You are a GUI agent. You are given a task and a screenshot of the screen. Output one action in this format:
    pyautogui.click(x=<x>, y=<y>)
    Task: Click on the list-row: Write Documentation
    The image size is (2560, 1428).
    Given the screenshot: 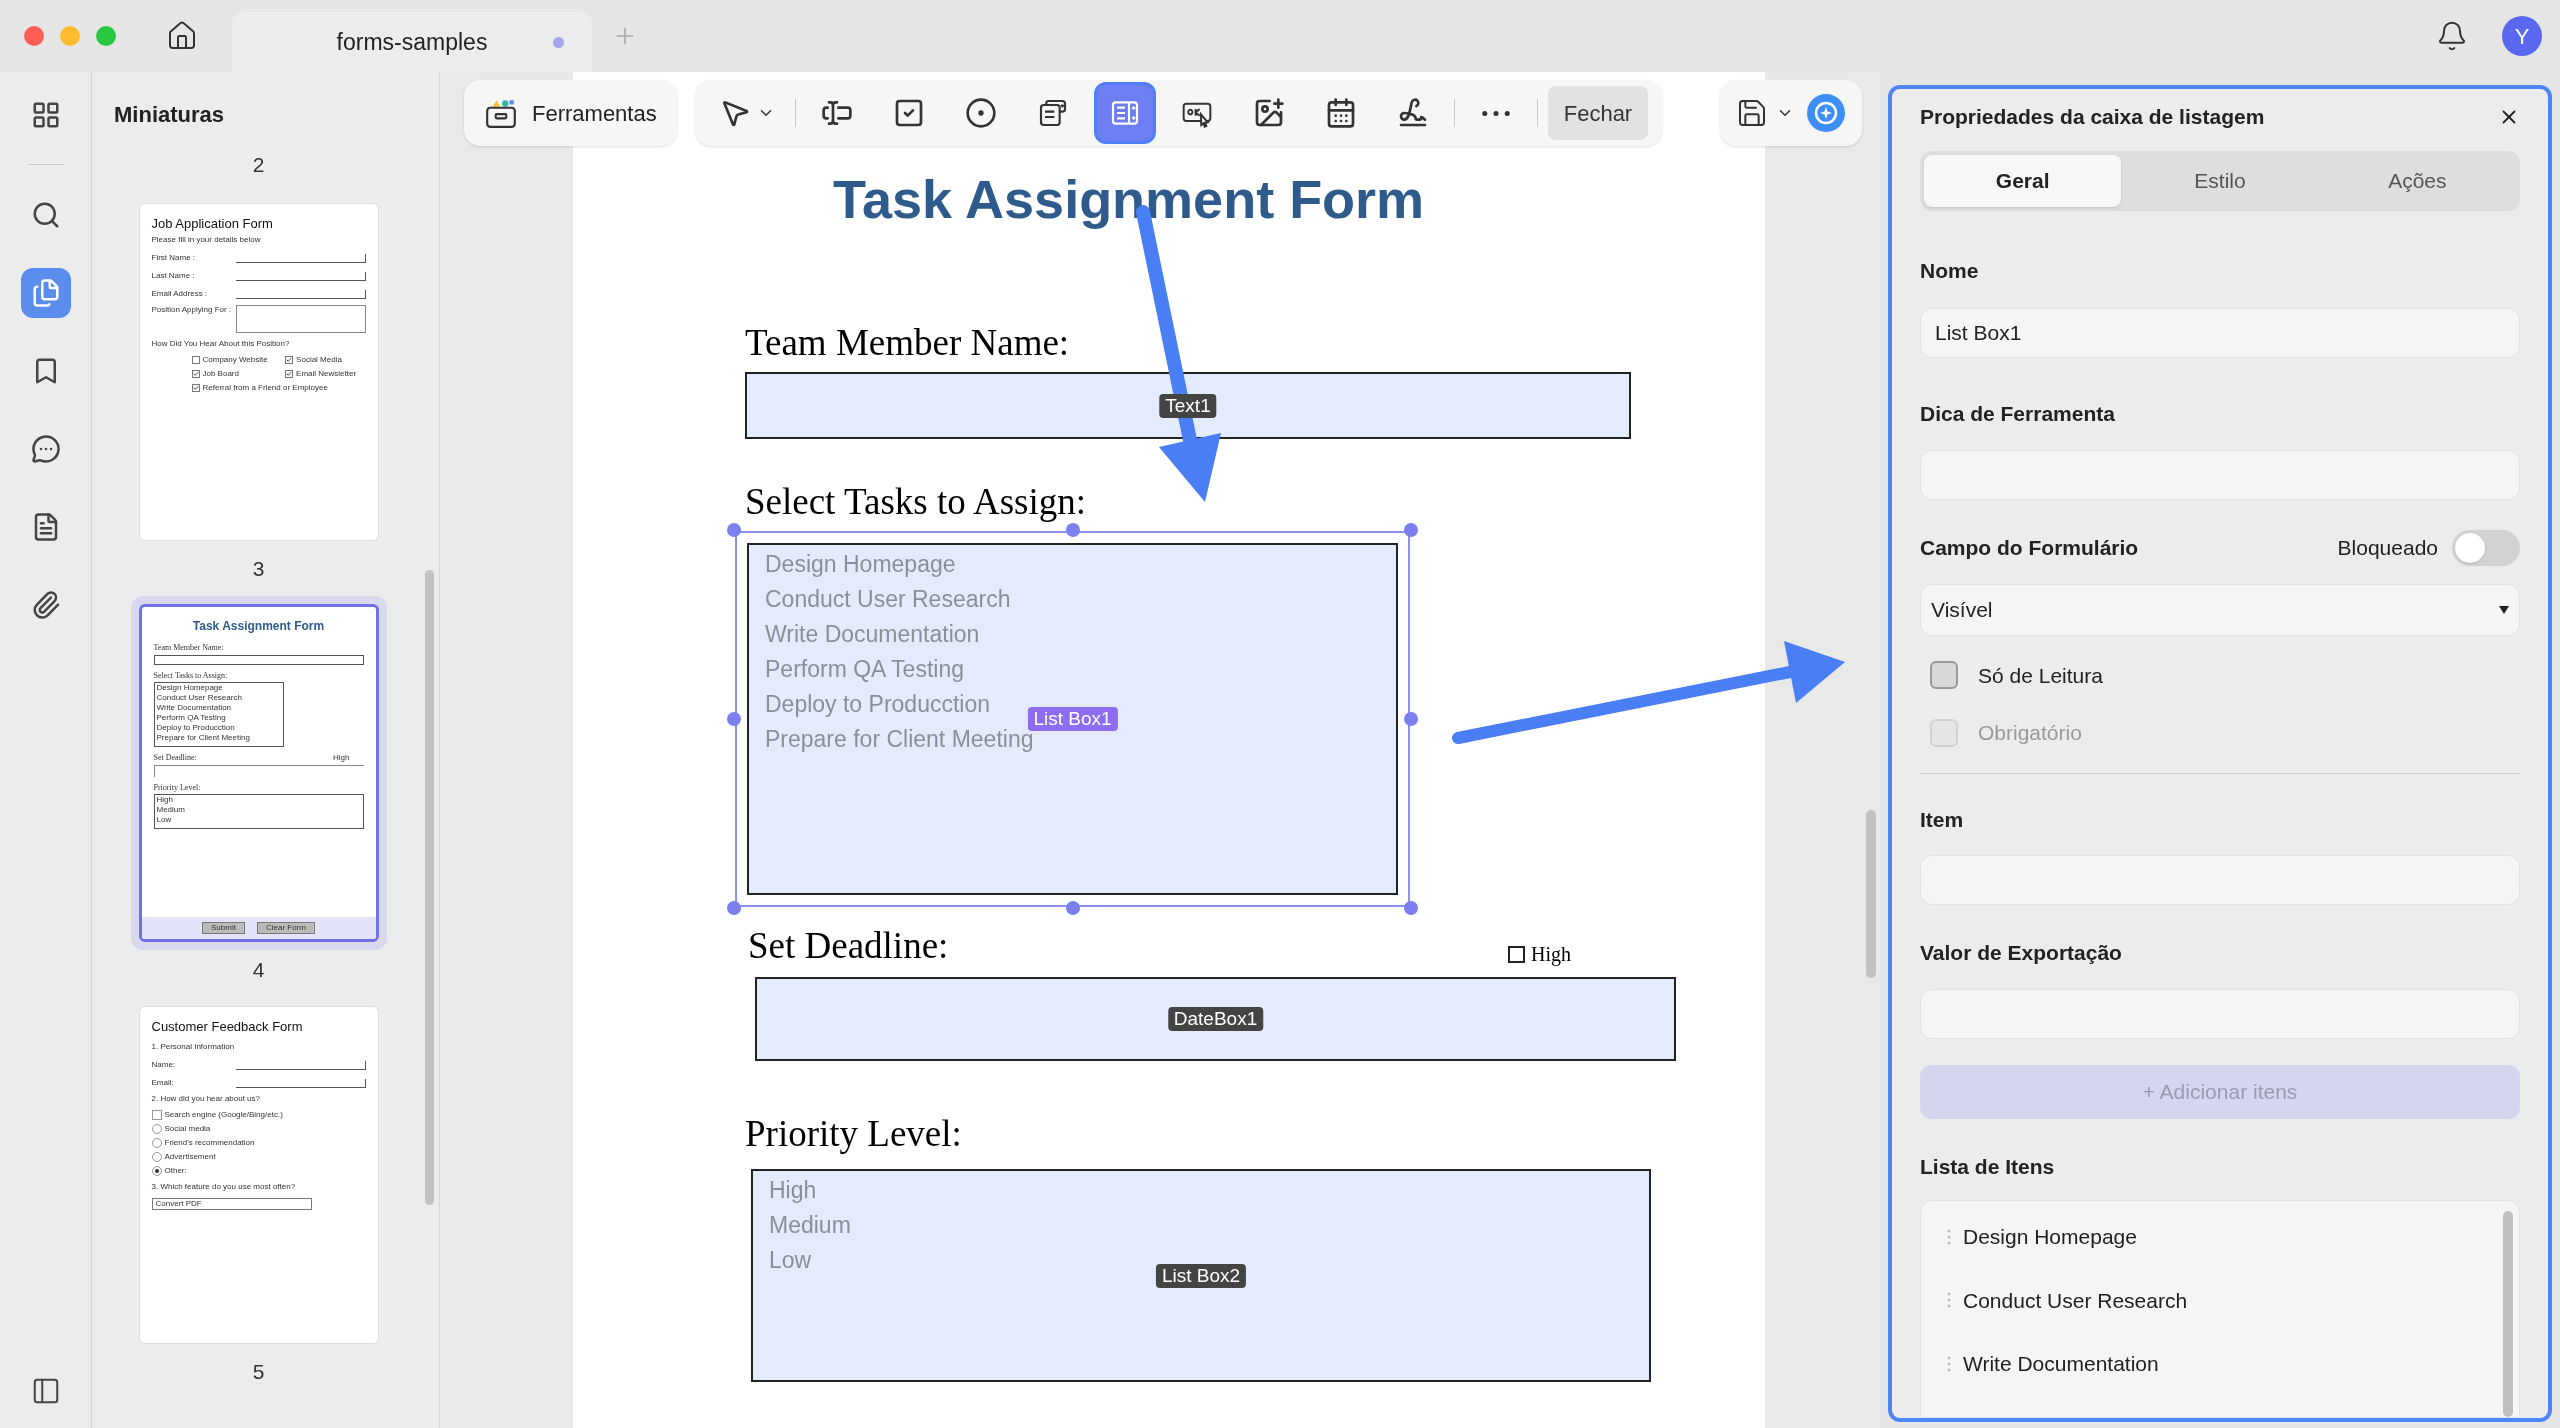 What is the action you would take?
    pyautogui.click(x=2225, y=1364)
    